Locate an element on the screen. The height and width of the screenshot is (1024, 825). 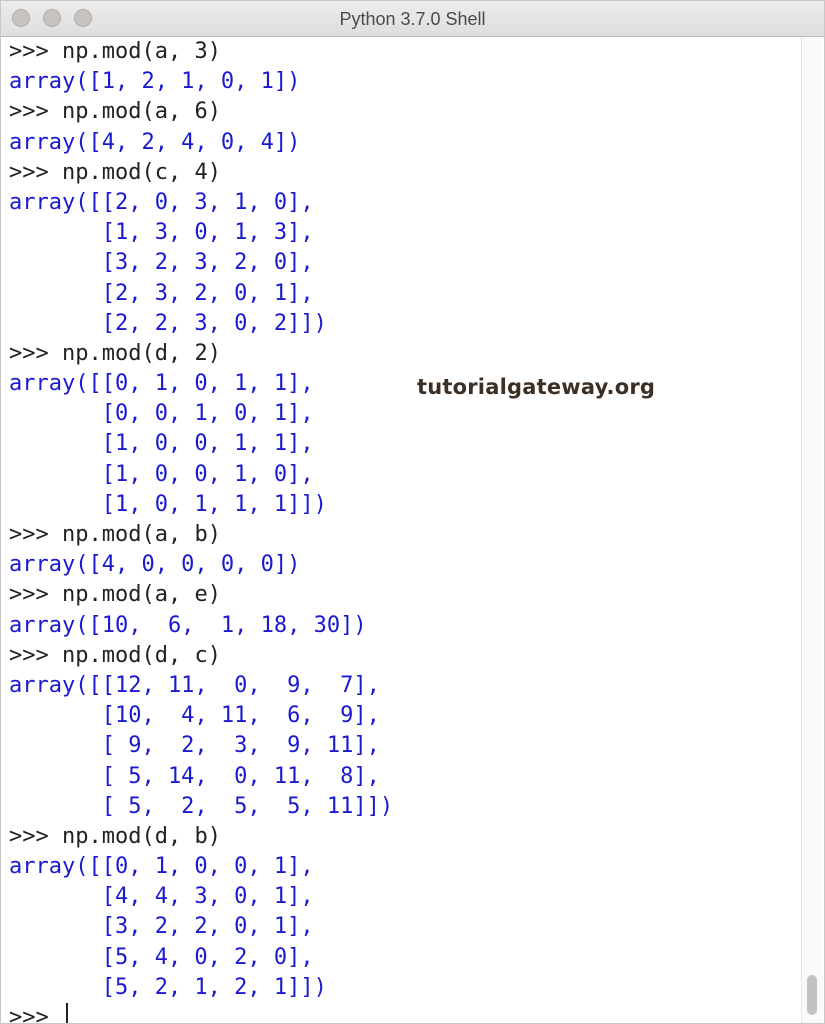
shell-output-text: array([1, 2, 1, 0, 1]) is located at coordinates (155, 82).